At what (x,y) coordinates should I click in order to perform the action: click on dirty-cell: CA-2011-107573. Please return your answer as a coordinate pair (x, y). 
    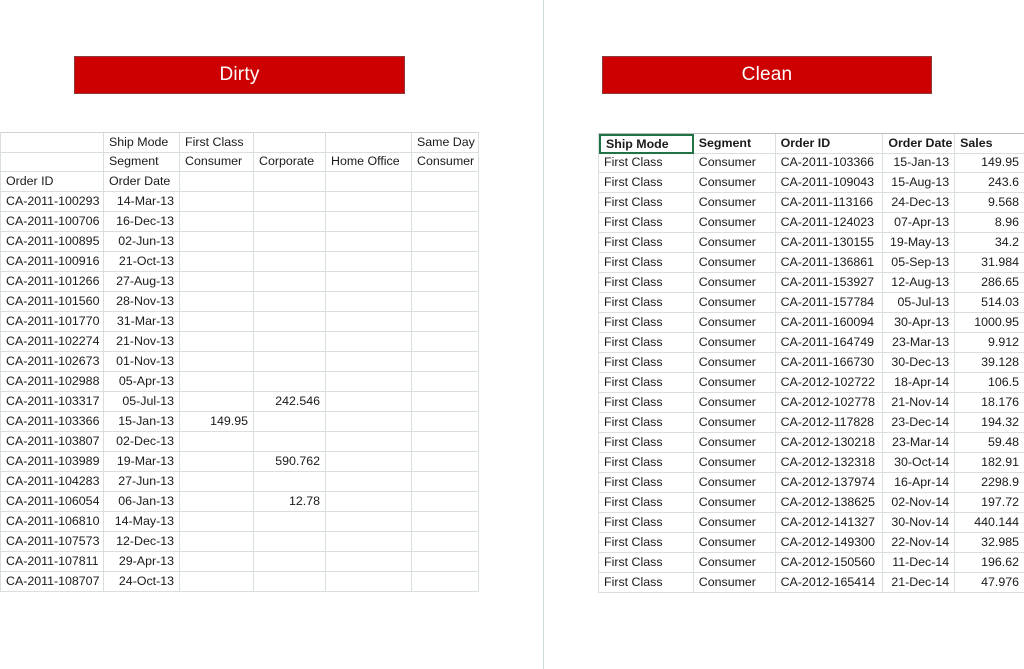
    Looking at the image, I should click on (52, 542).